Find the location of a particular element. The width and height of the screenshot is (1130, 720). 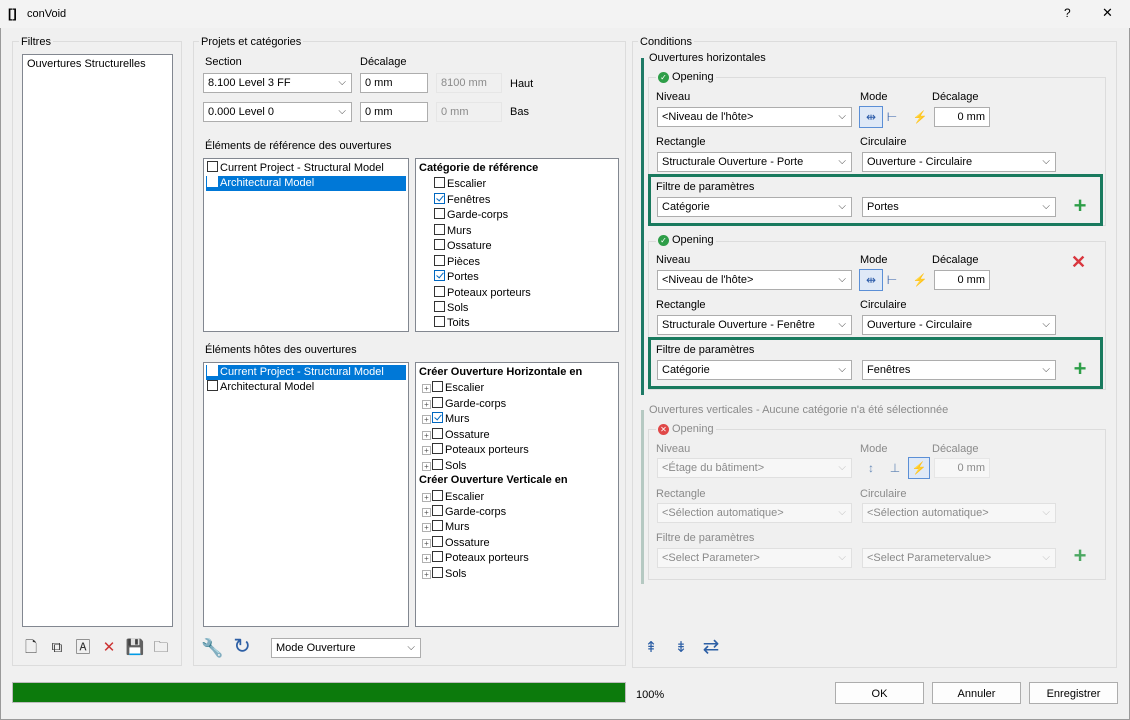

bottom-level-select: 0.000 Level 0 ⌵ is located at coordinates (277, 112).